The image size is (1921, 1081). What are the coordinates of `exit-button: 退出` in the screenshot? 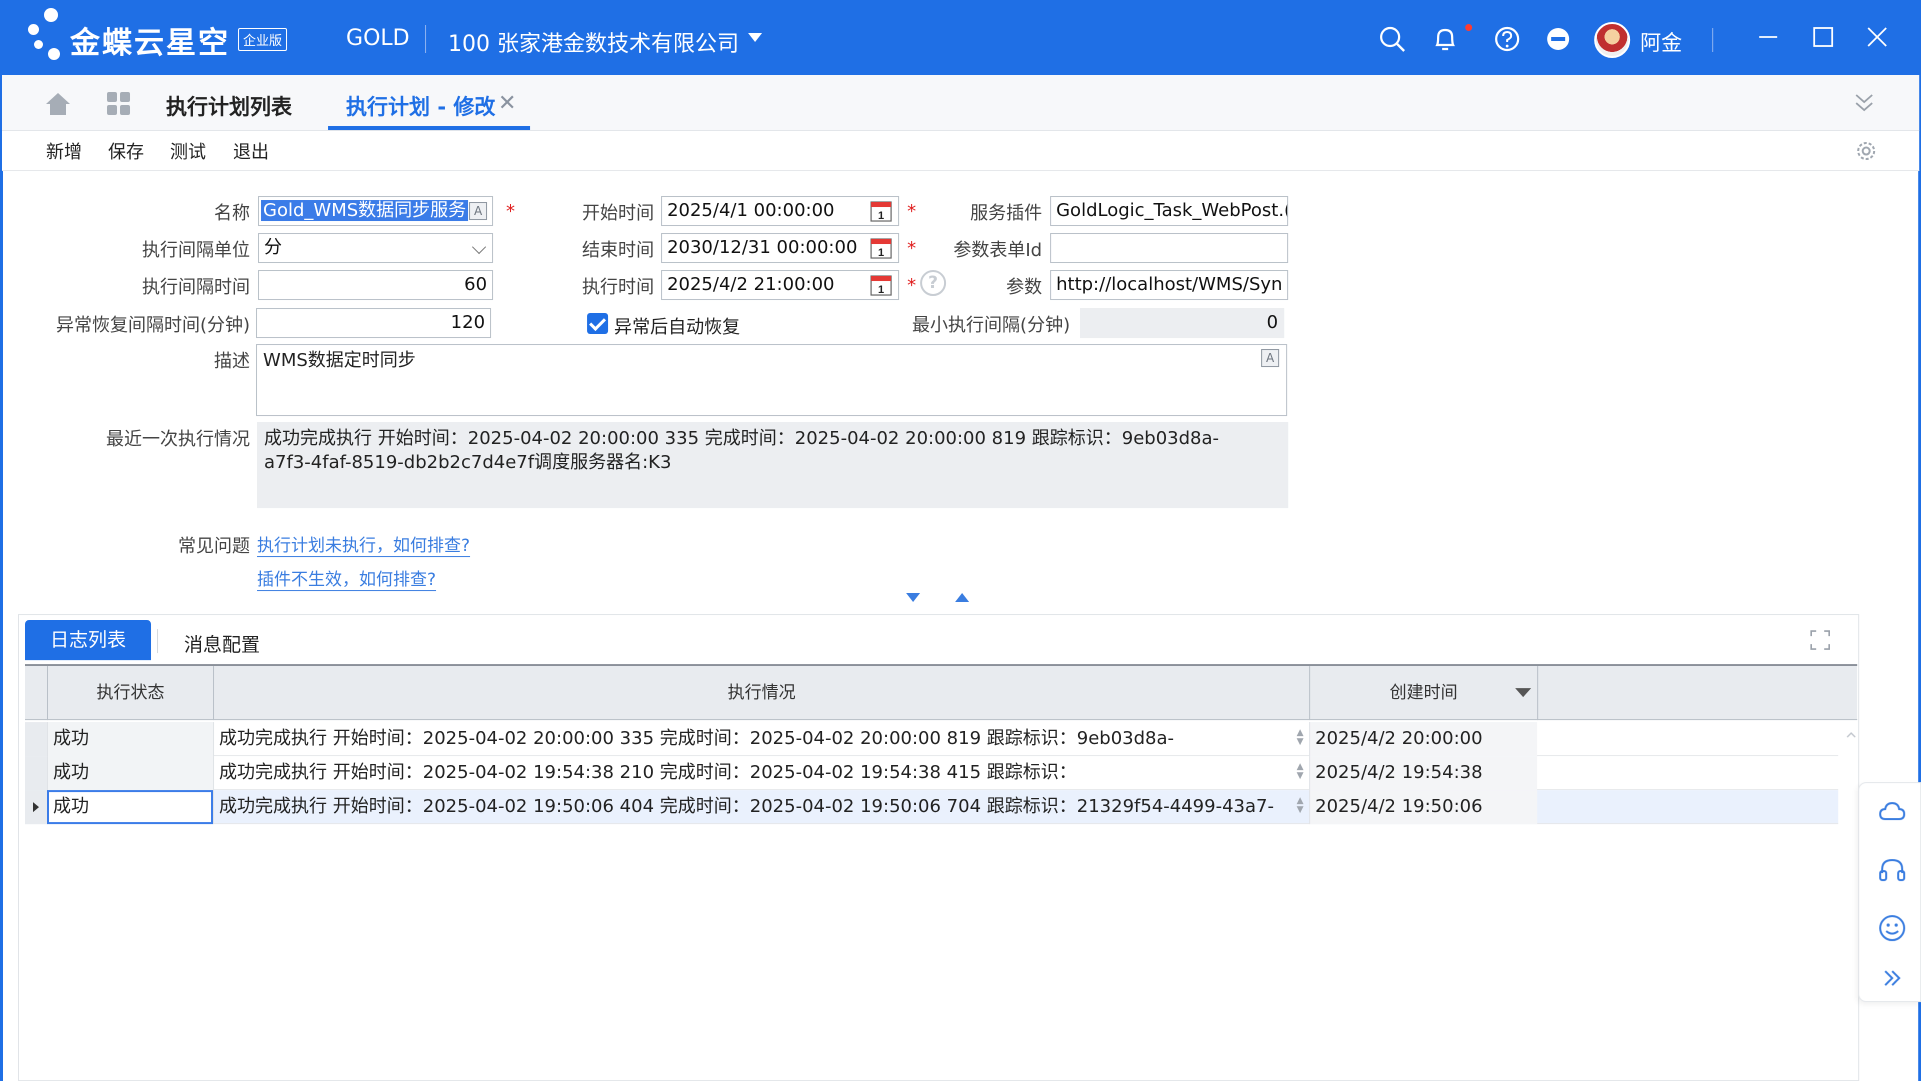 It's located at (251, 151).